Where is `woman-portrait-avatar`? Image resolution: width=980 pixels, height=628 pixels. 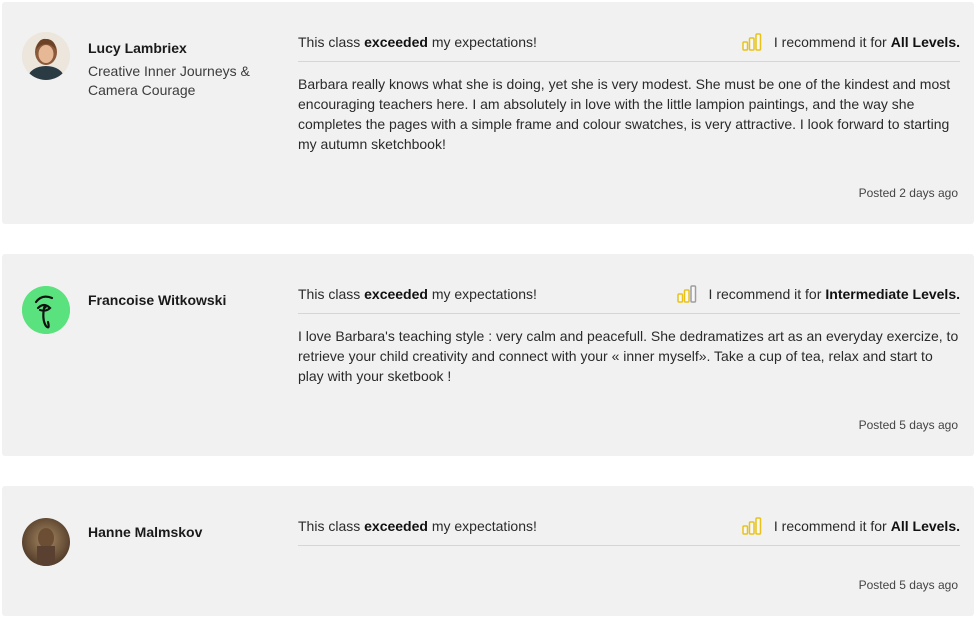 woman-portrait-avatar is located at coordinates (46, 56).